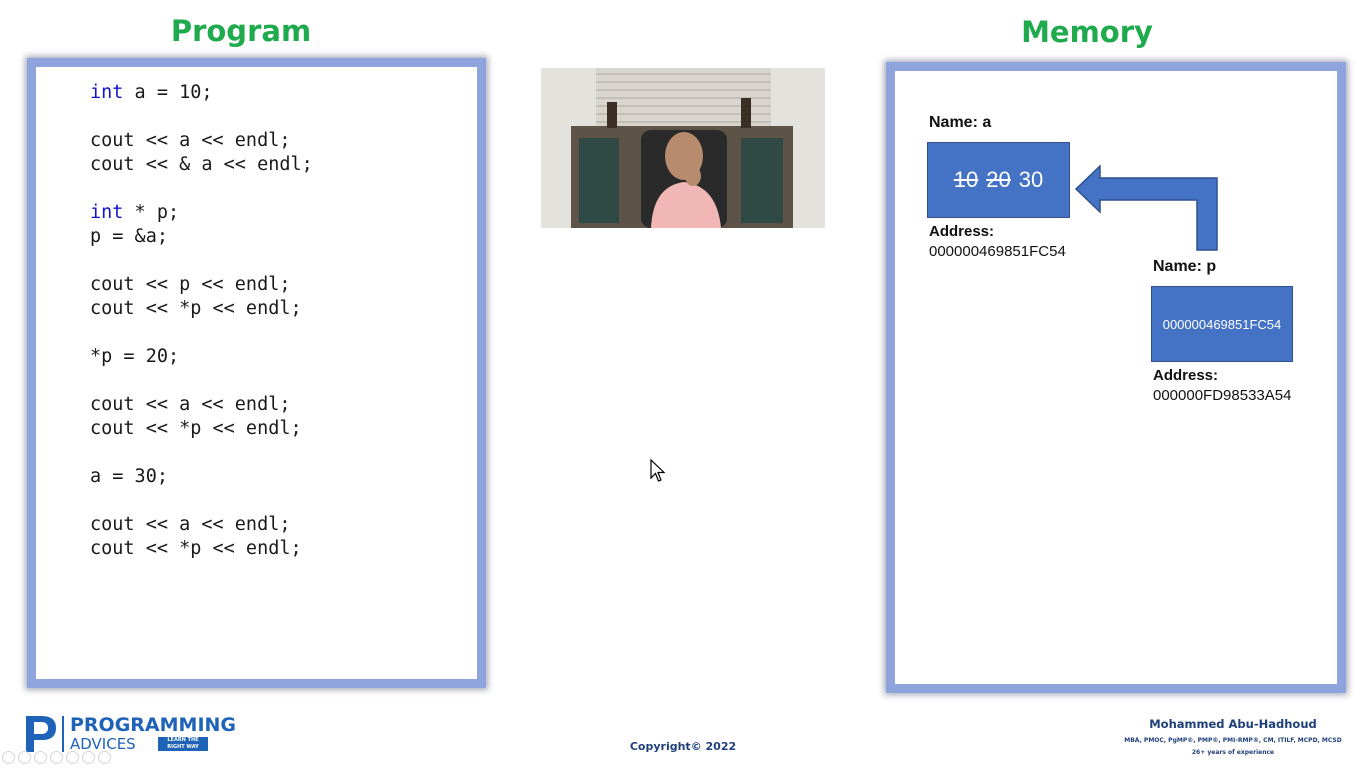  Describe the element at coordinates (241, 31) in the screenshot. I see `program-heading: Program` at that location.